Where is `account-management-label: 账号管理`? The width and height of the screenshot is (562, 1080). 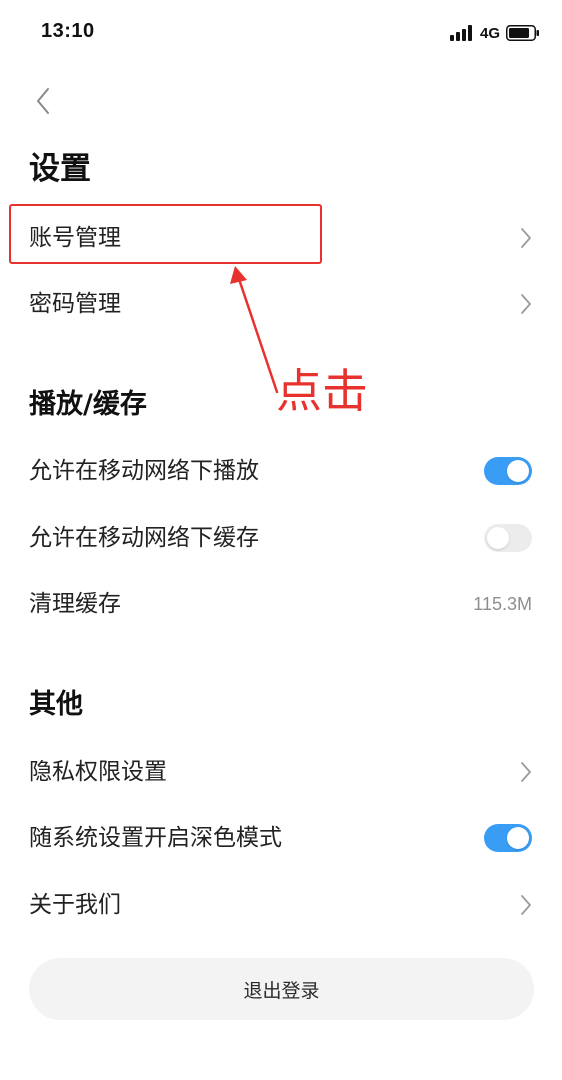 account-management-label: 账号管理 is located at coordinates (75, 238).